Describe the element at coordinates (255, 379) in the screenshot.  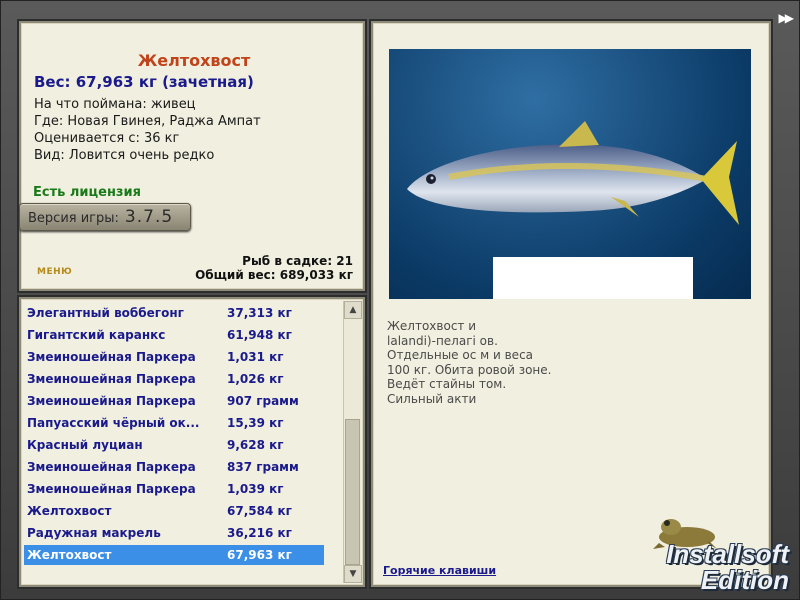
I see `catch-fish-weight: 1,026 кг` at that location.